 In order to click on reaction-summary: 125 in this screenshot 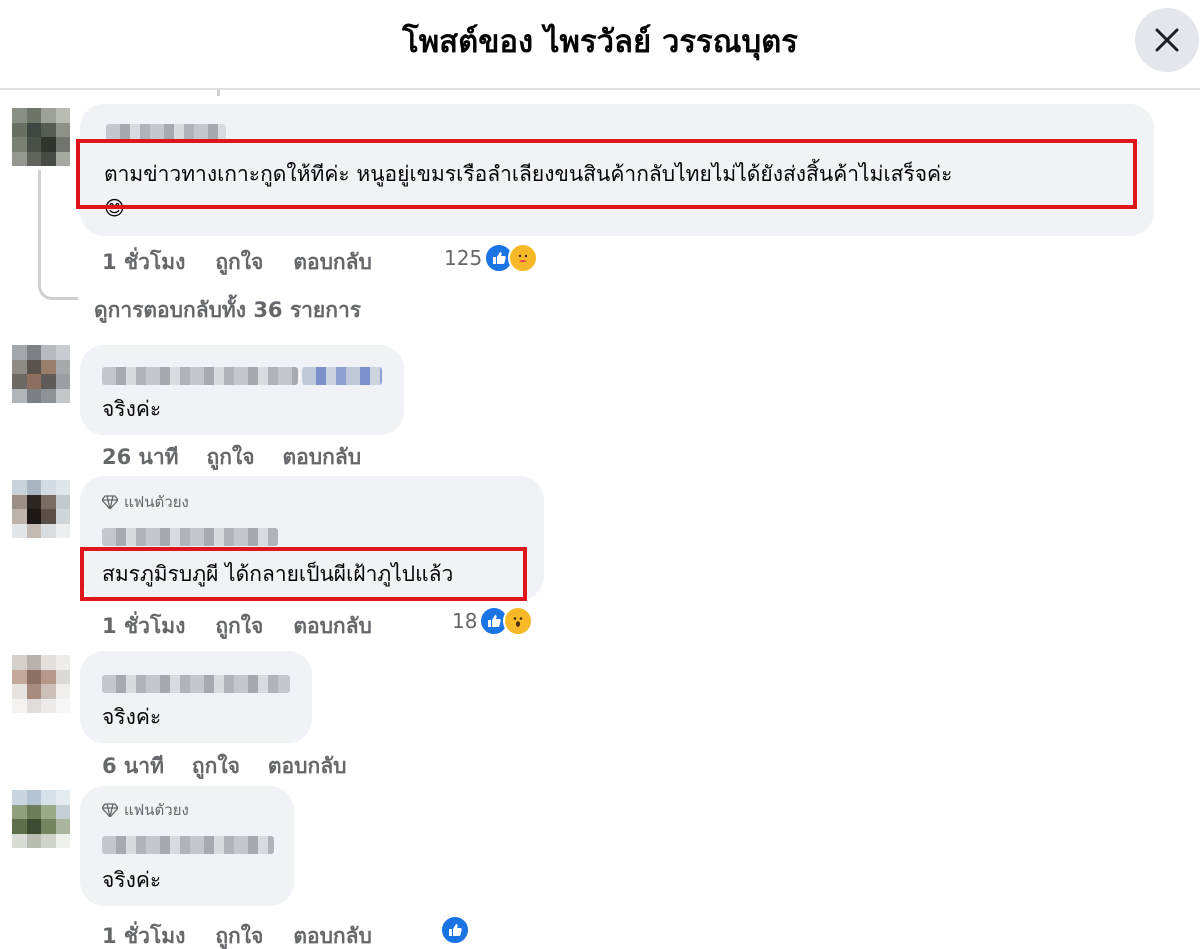, I will do `click(491, 258)`.